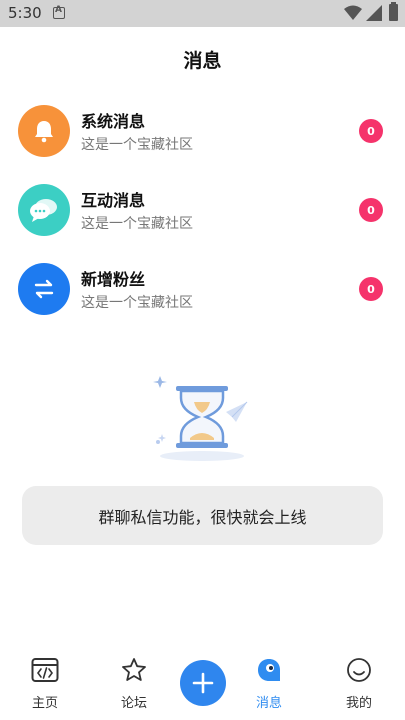 This screenshot has width=405, height=720. Describe the element at coordinates (202, 137) in the screenshot. I see `list-item-system-messages: 系统消息 这是一个宝藏社区 0` at that location.